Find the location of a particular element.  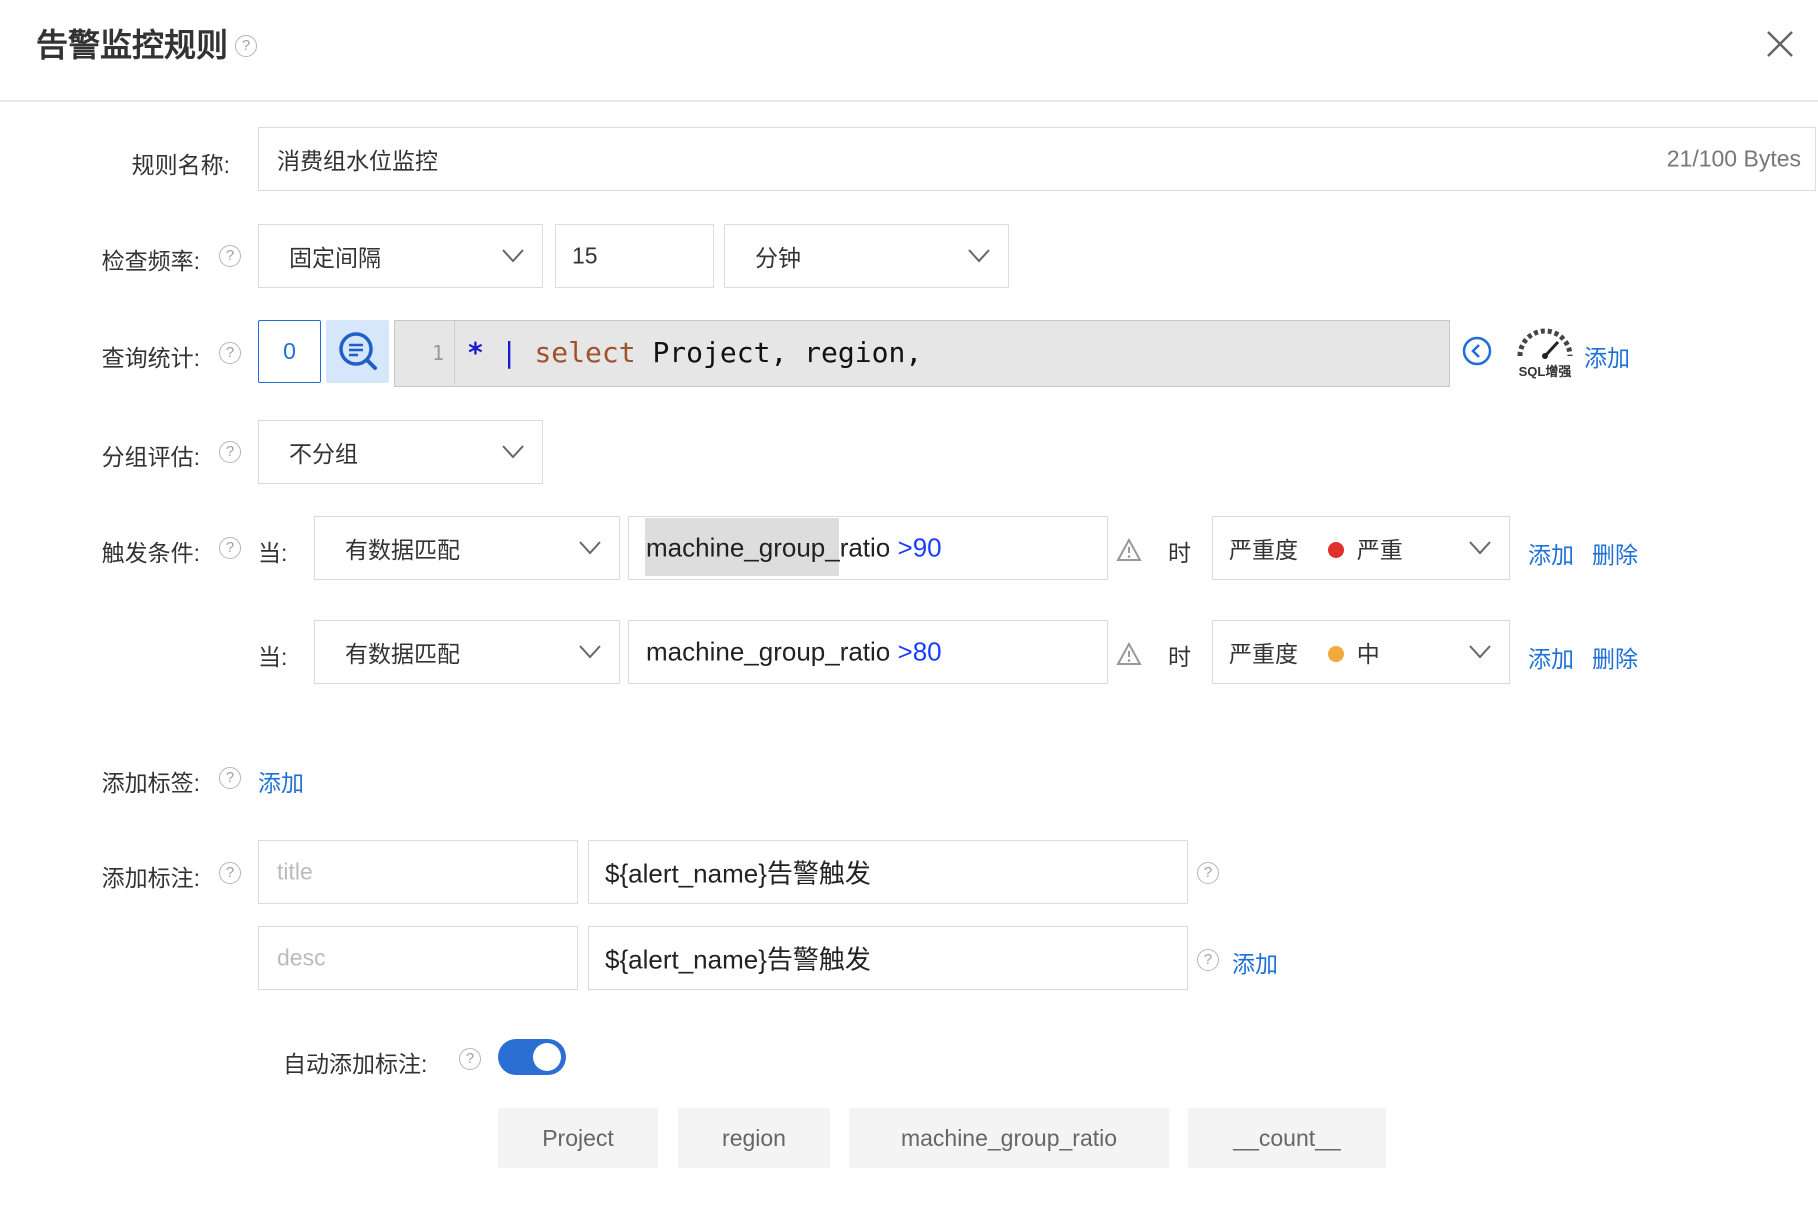

grouping-value: 不分组 is located at coordinates (323, 454).